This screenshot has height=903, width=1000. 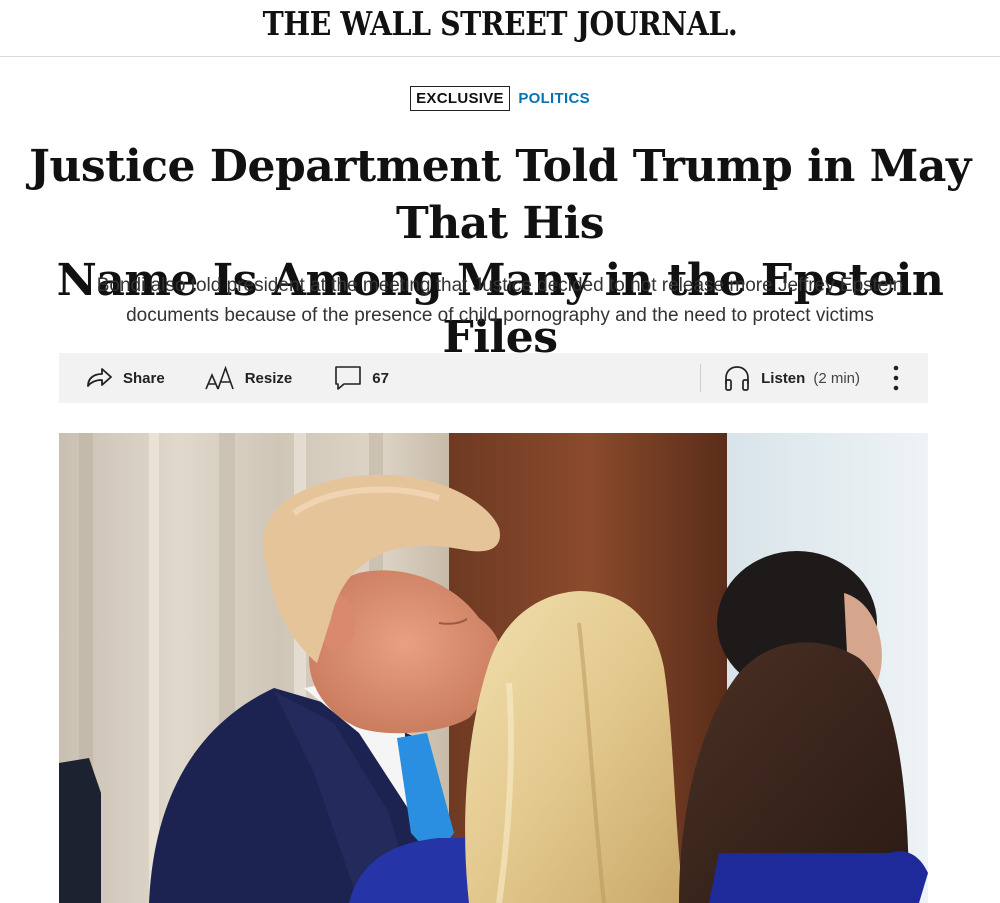 I want to click on more-vertical-icon, so click(x=896, y=378).